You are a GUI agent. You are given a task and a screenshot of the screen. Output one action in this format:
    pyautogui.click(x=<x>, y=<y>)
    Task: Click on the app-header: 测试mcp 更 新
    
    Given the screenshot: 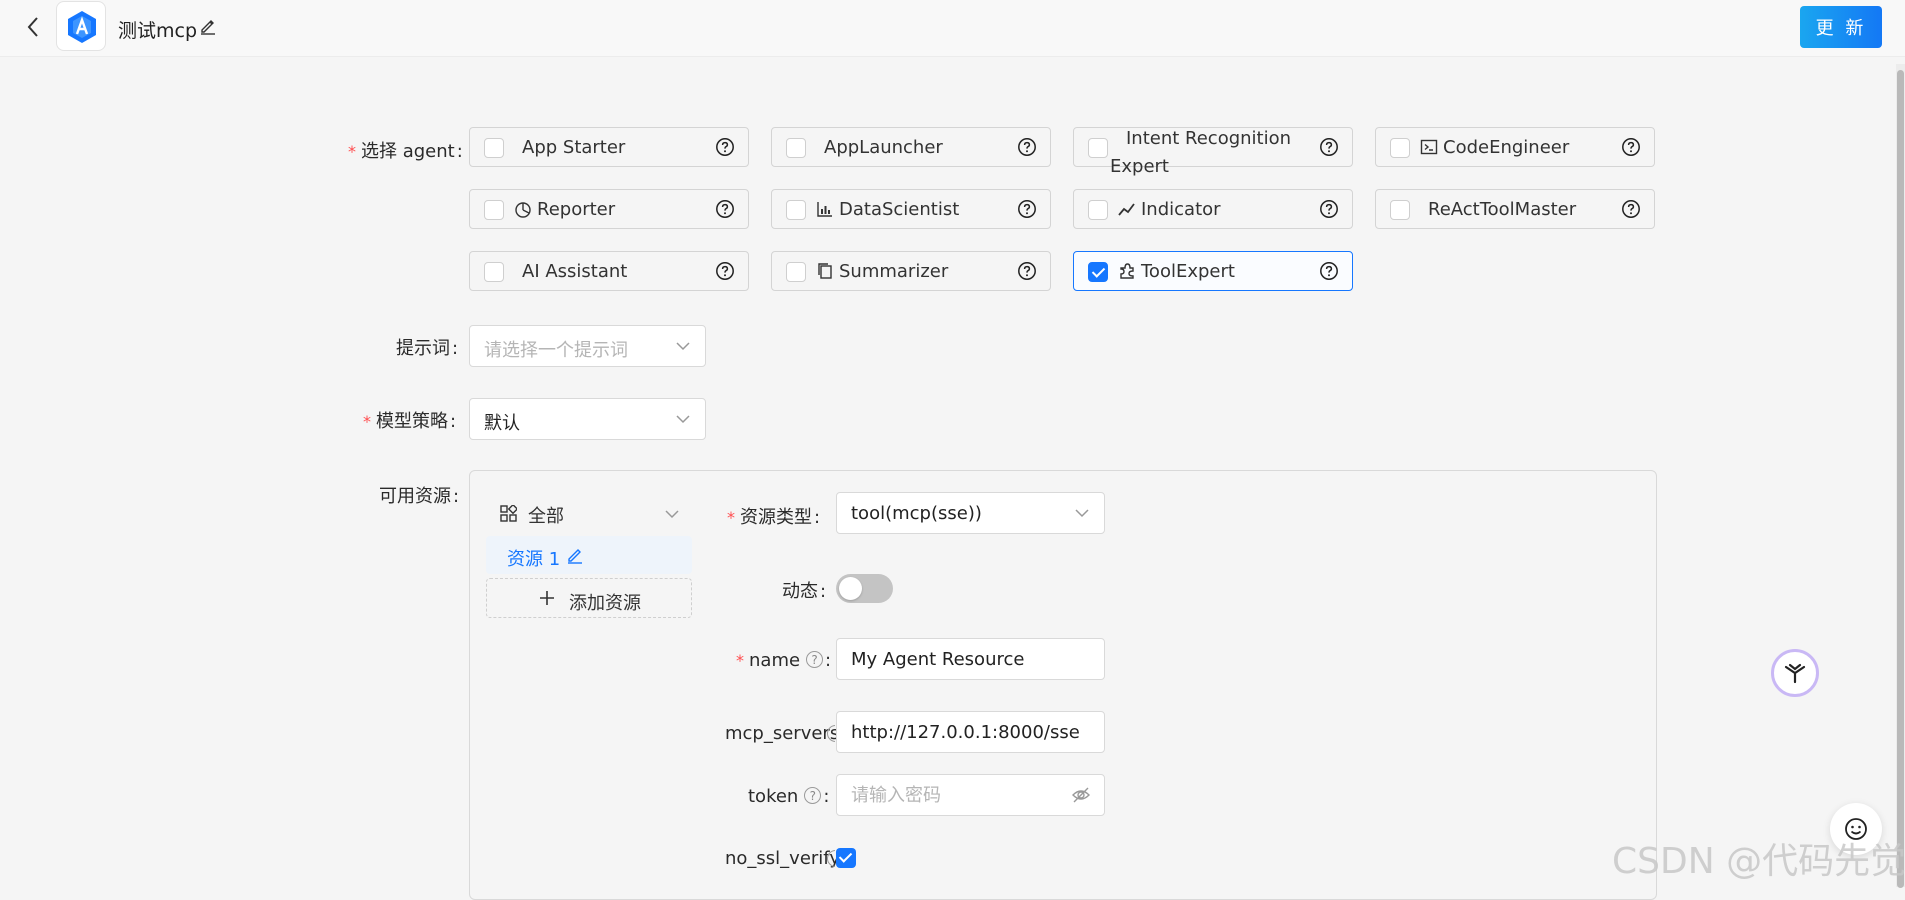 What is the action you would take?
    pyautogui.click(x=952, y=28)
    